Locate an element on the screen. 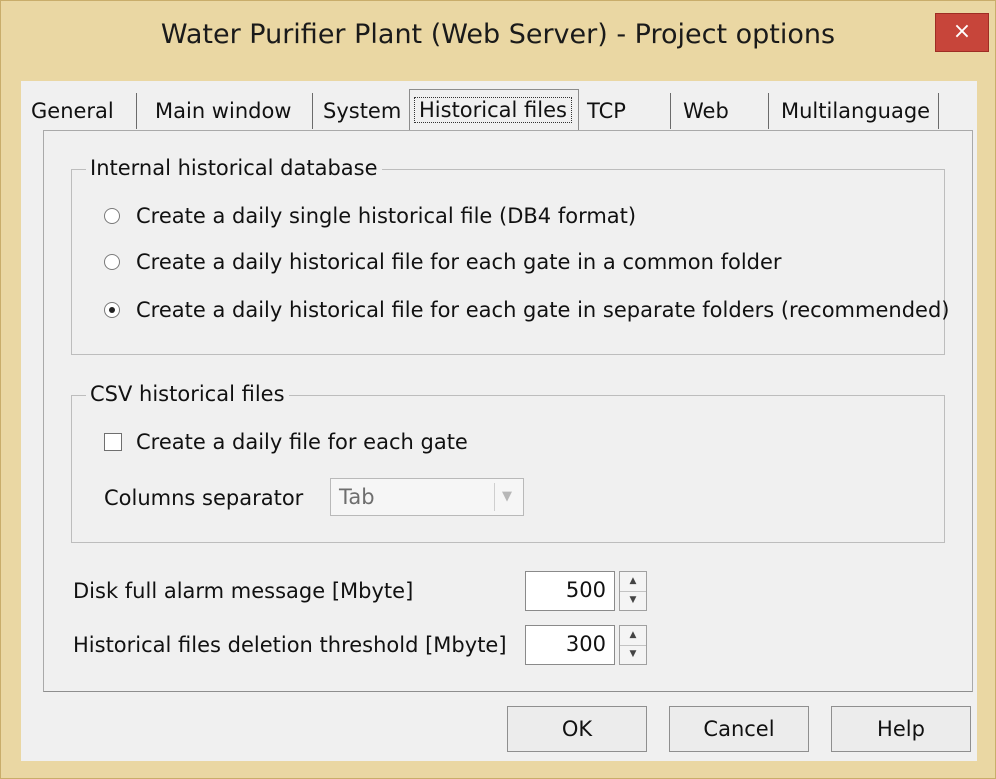 The height and width of the screenshot is (779, 996). ok-button: OK is located at coordinates (577, 729).